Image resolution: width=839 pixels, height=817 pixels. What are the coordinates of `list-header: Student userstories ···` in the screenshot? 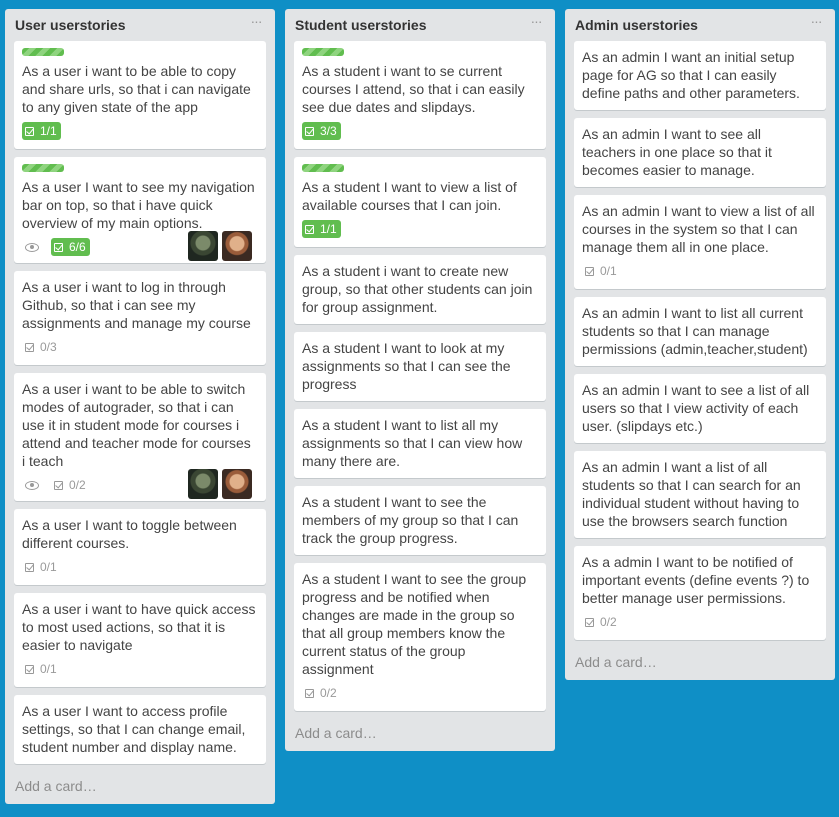 It's located at (420, 25).